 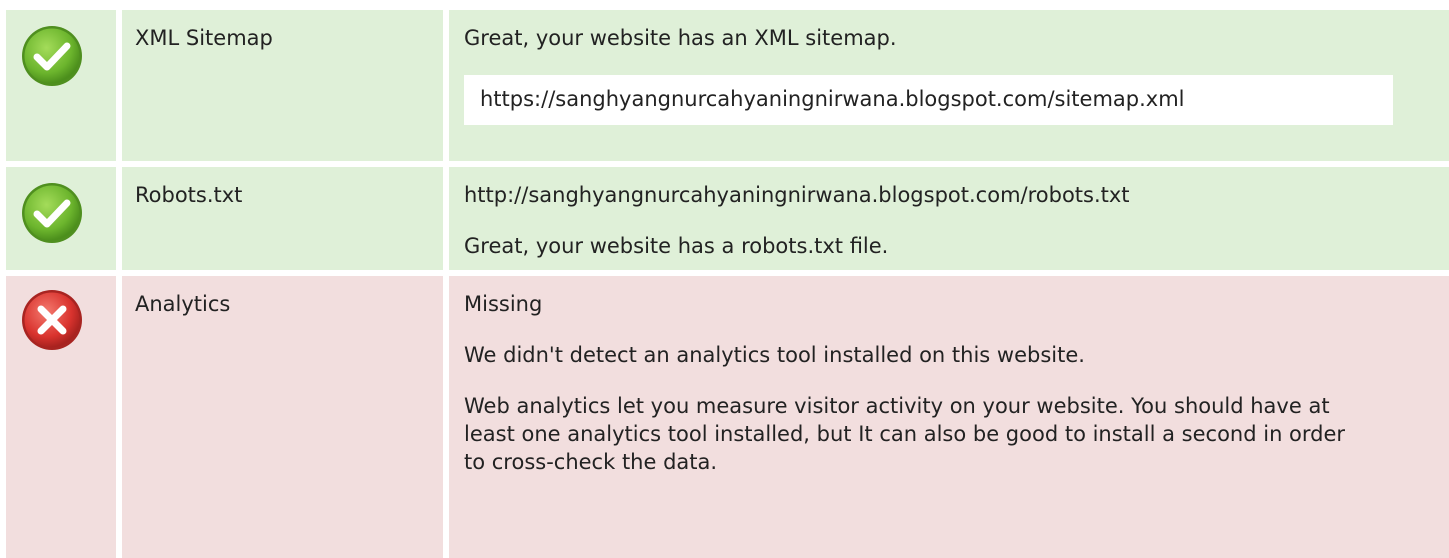 What do you see at coordinates (282, 218) in the screenshot?
I see `row-name: Robots.txt` at bounding box center [282, 218].